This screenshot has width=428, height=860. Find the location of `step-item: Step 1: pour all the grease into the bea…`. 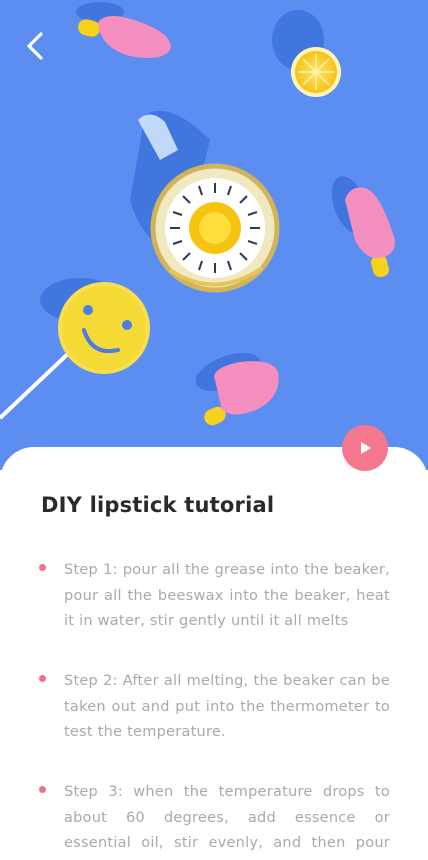

step-item: Step 1: pour all the grease into the bea… is located at coordinates (214, 613).